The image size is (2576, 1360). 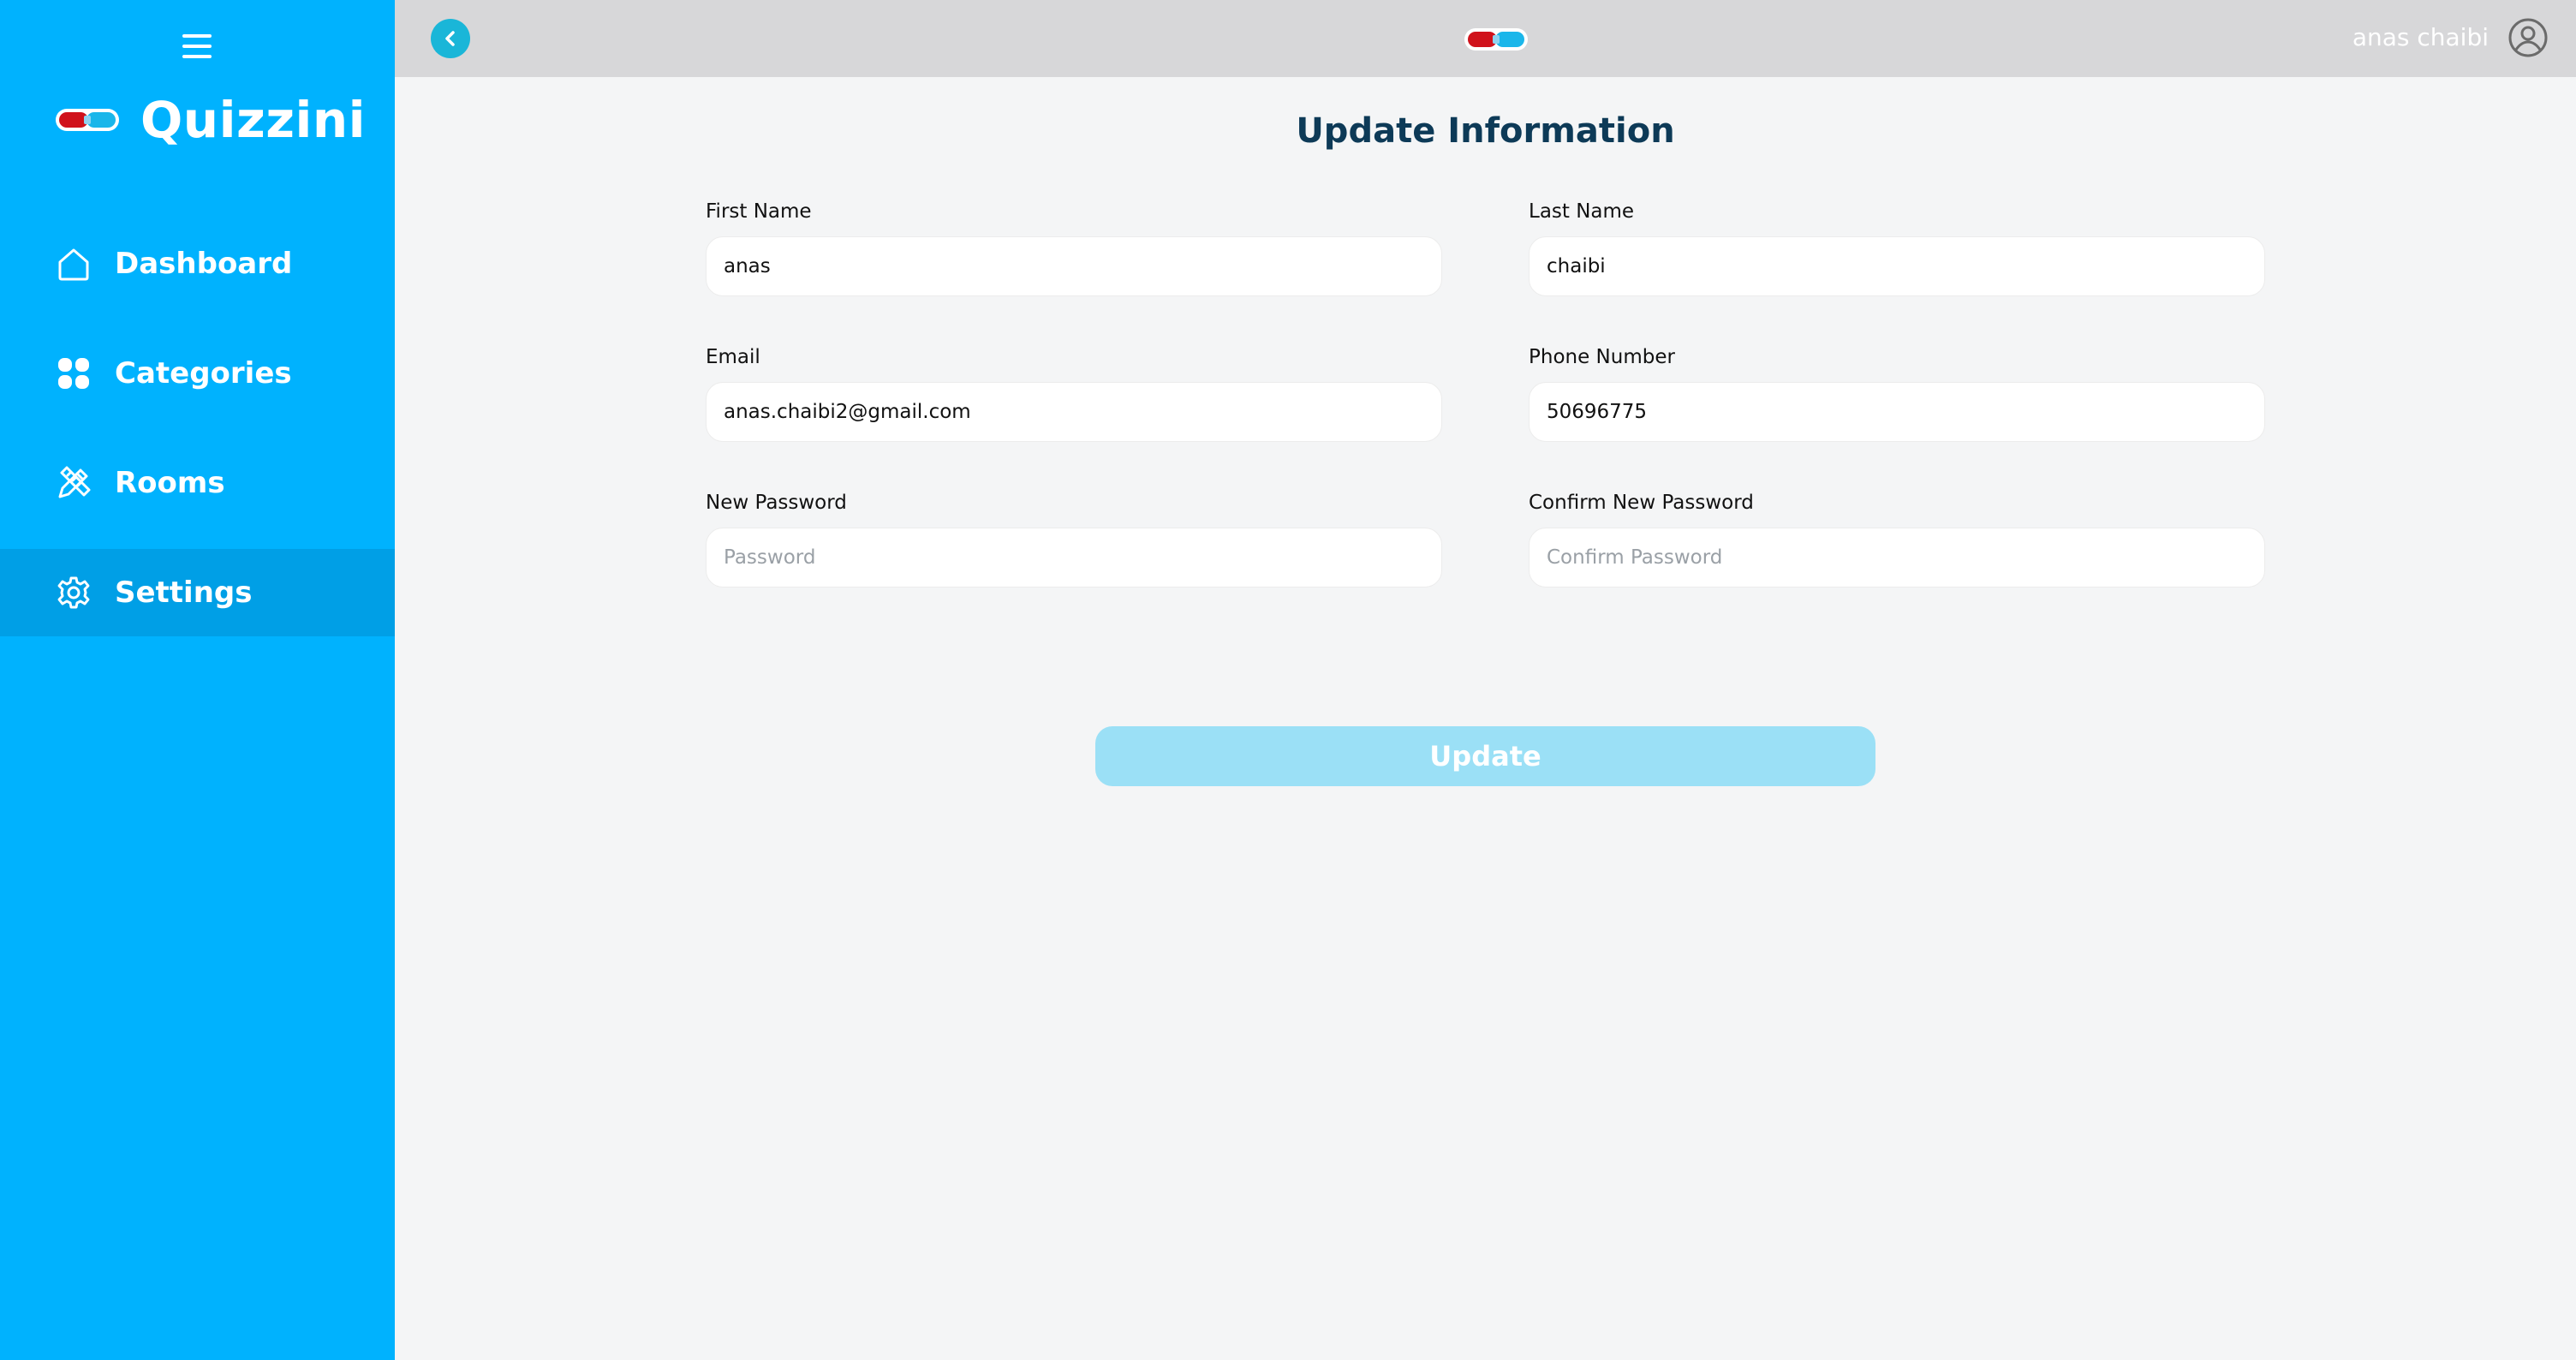 I want to click on sidebar-item-dashboard: Dashboard, so click(x=197, y=263).